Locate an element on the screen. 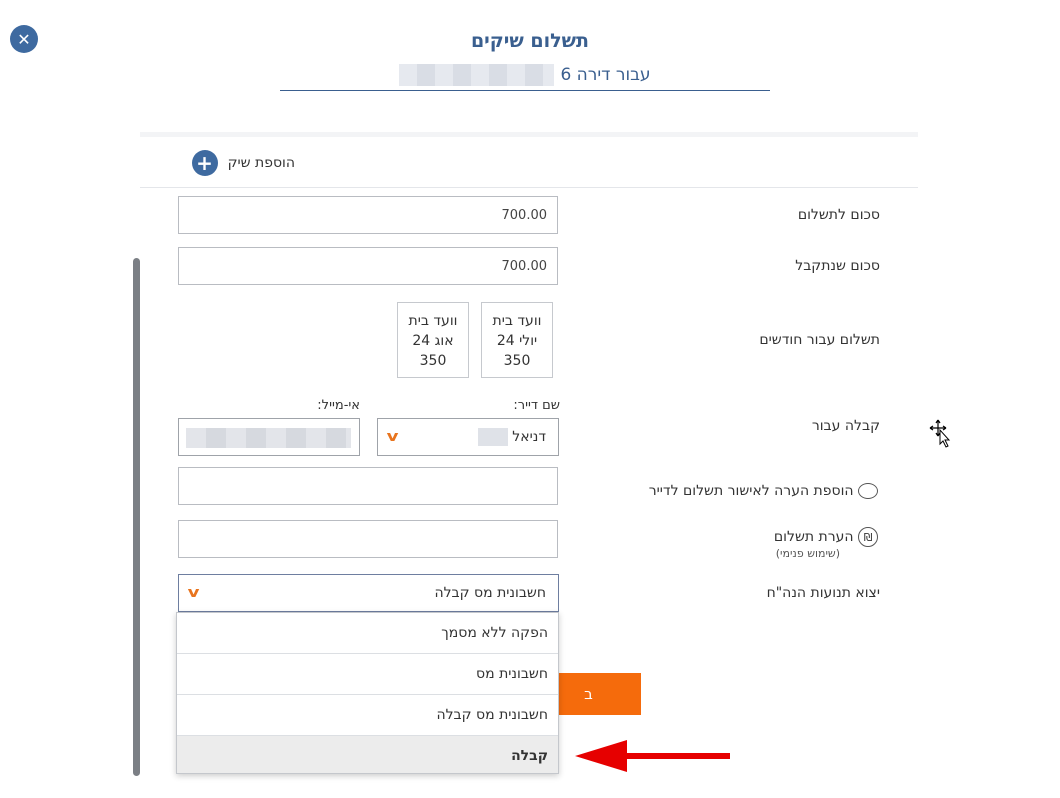 The height and width of the screenshot is (798, 1060). email-label: אי-מייל: is located at coordinates (338, 405).